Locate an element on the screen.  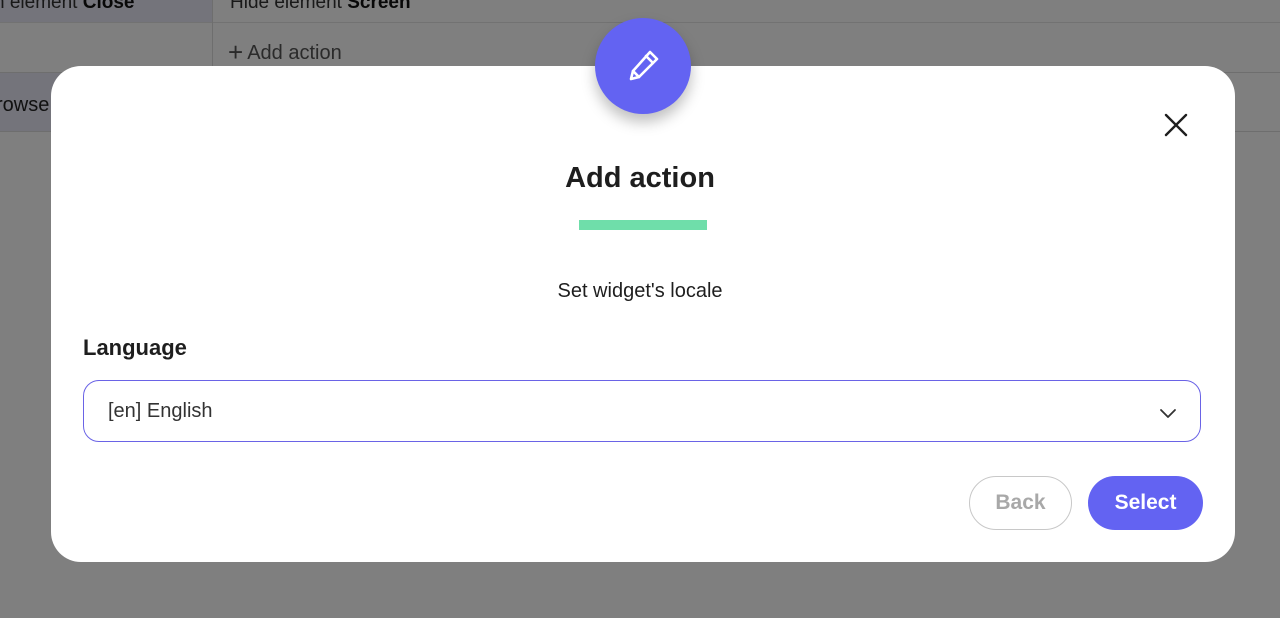
select-button: Select is located at coordinates (1145, 503).